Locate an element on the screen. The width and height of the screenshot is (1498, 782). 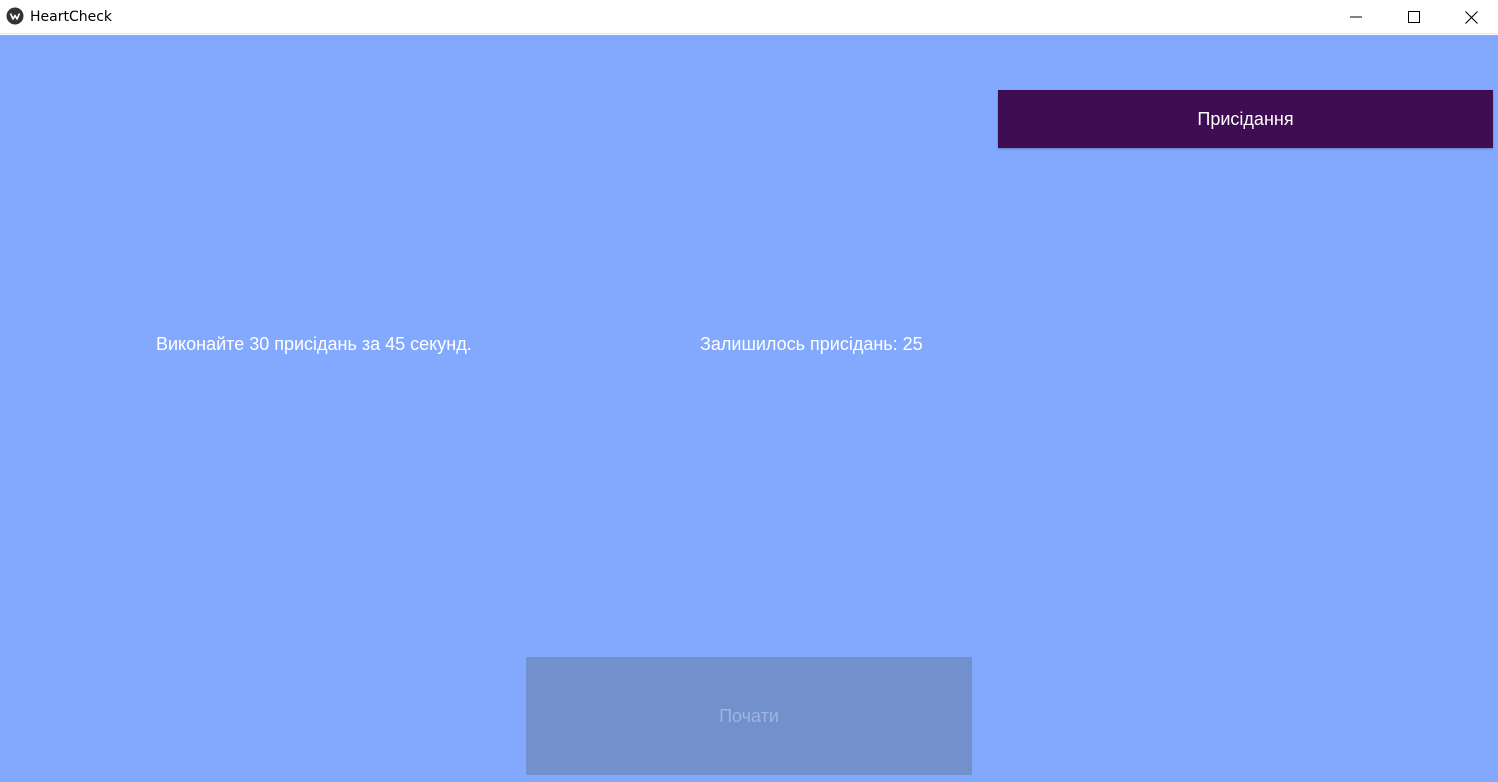
window-title: HeartCheck is located at coordinates (71, 17).